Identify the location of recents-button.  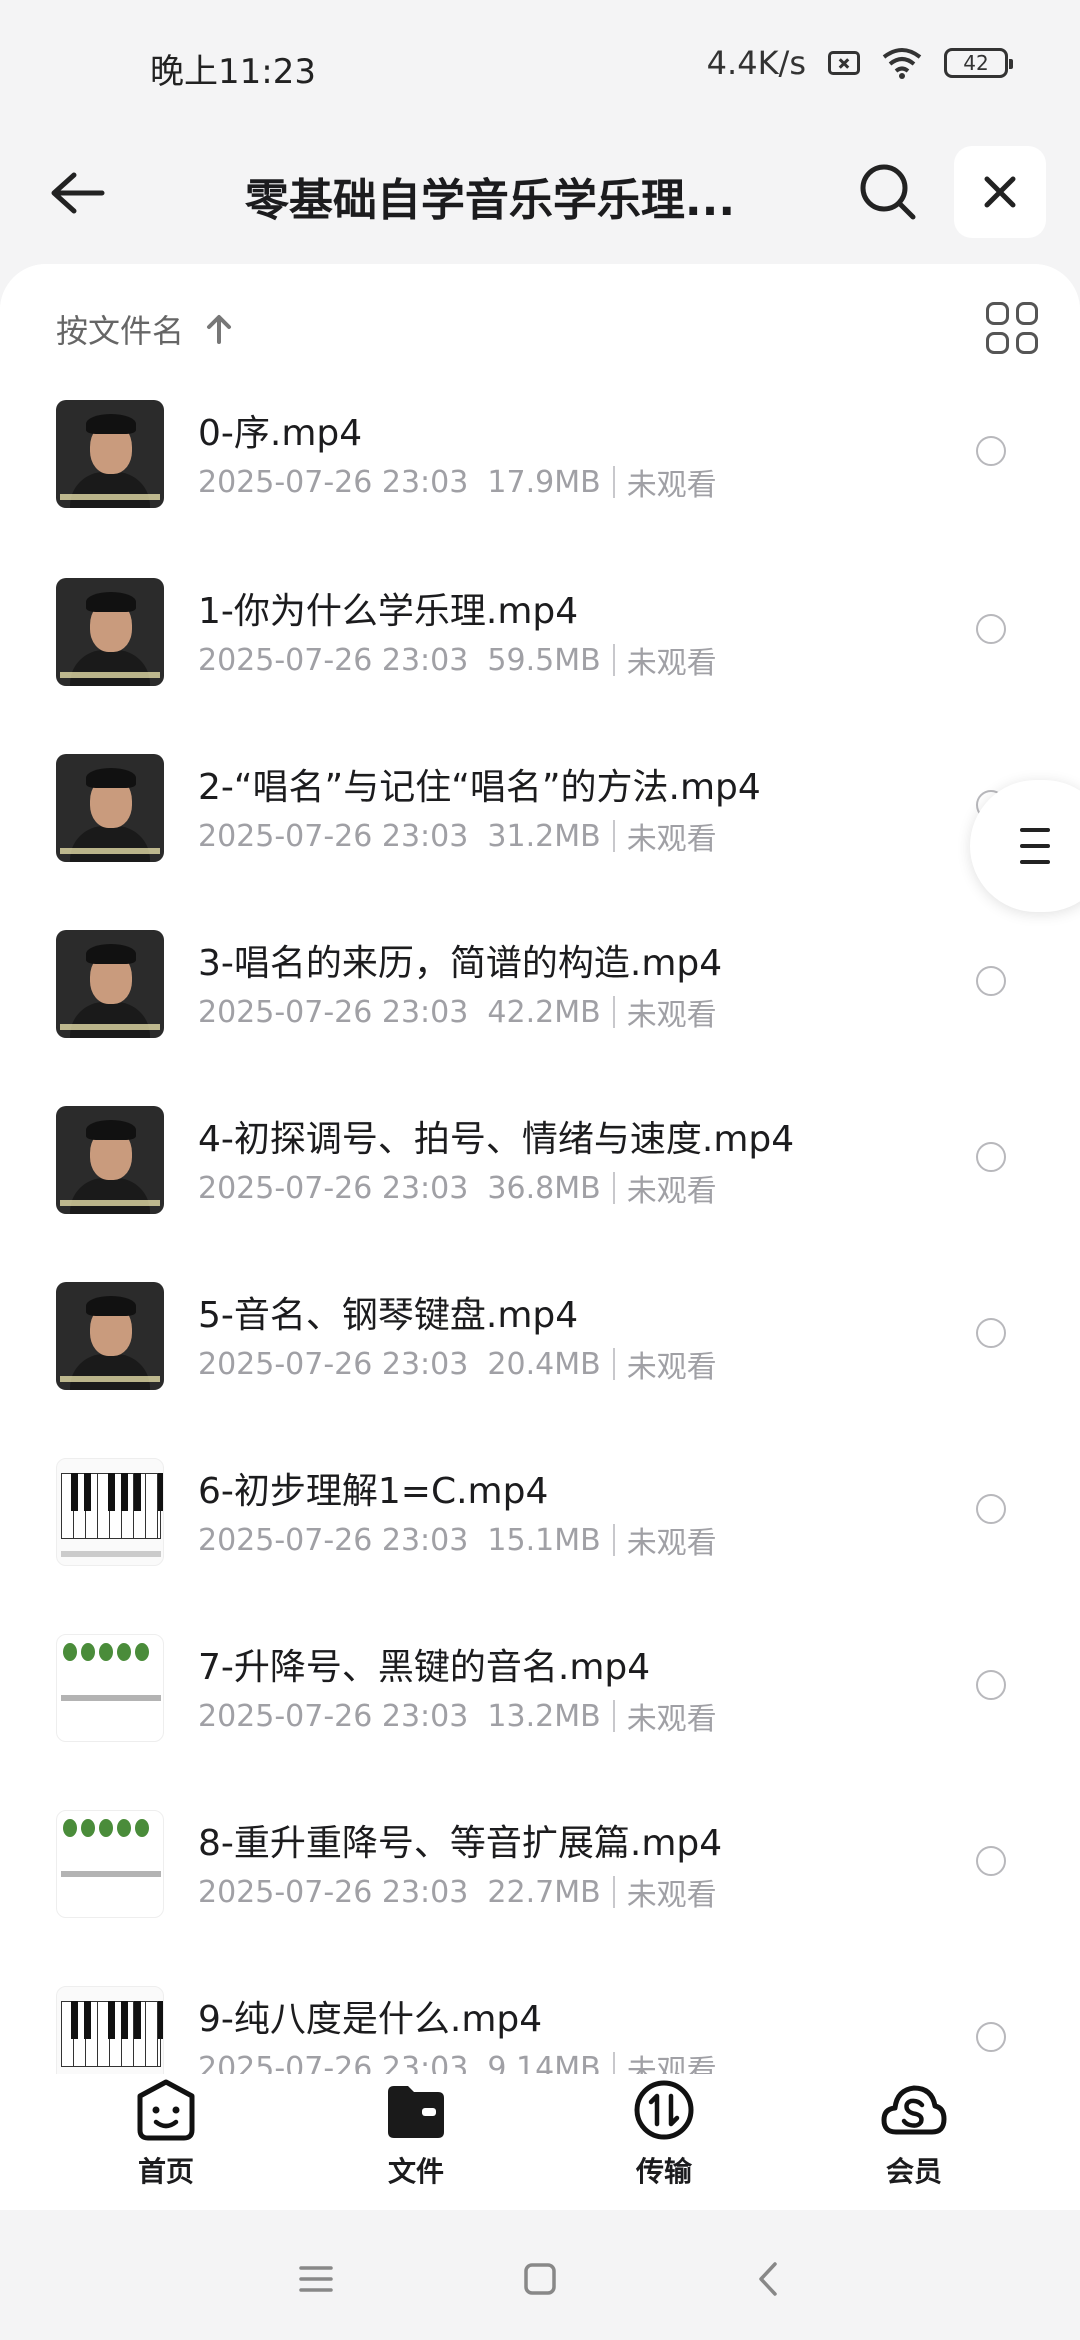
(316, 2279).